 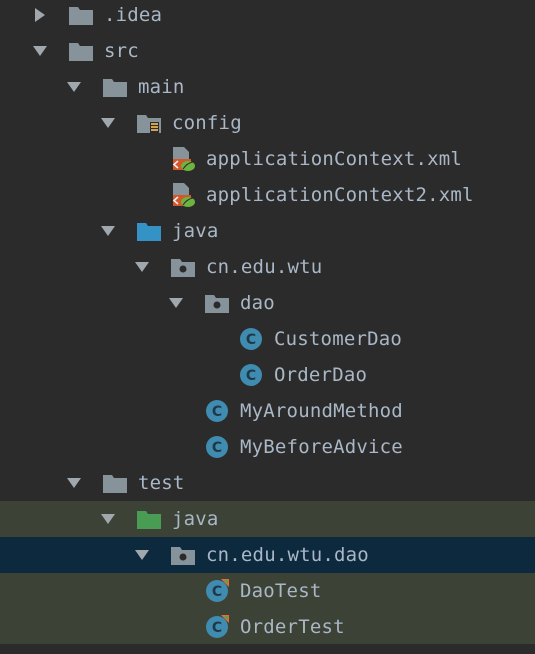 I want to click on tree-item-label: OrderDao, so click(x=321, y=375).